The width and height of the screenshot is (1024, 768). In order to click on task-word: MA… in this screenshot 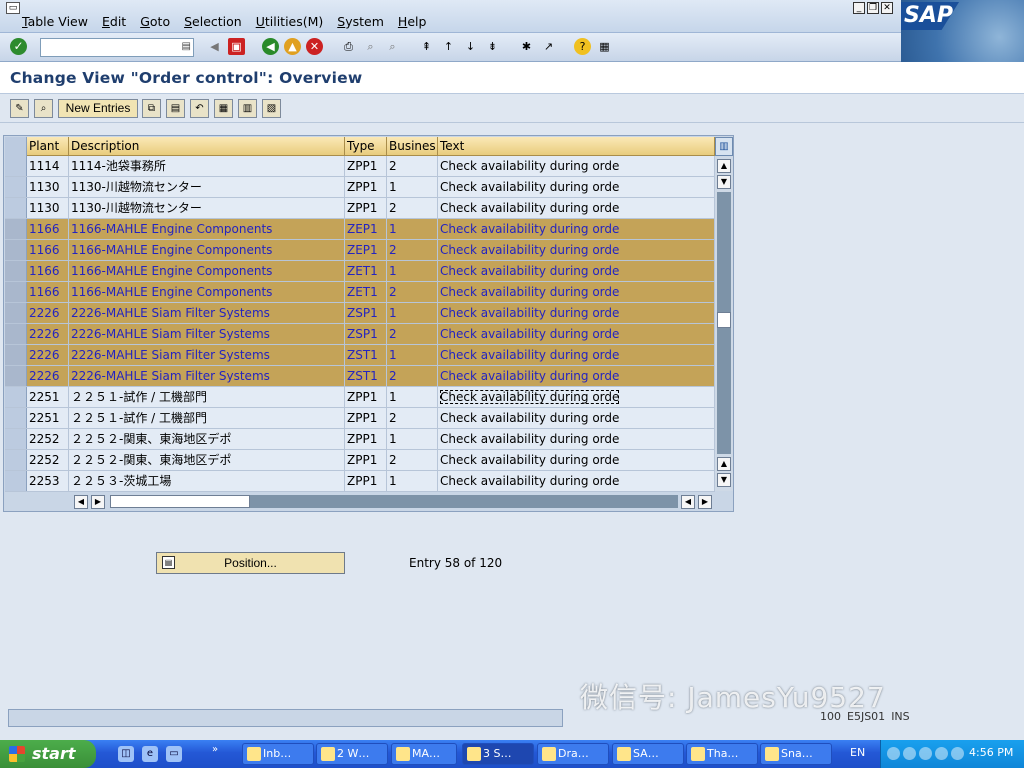, I will do `click(424, 754)`.